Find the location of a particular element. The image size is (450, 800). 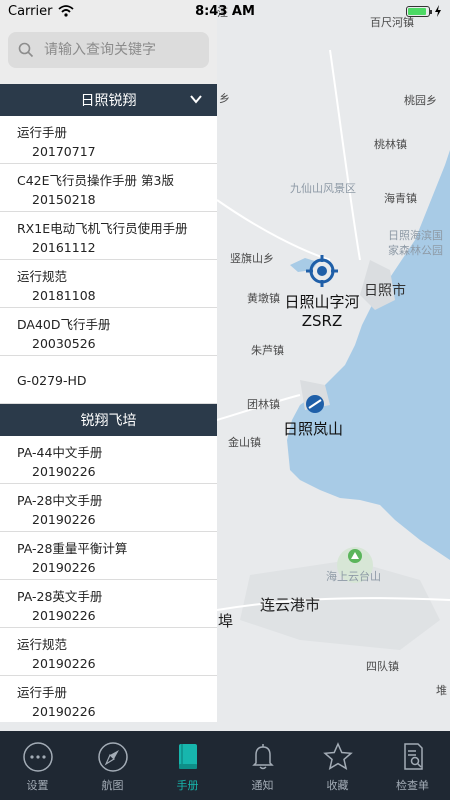

manual-title: PA-28中文手册 is located at coordinates (60, 500).